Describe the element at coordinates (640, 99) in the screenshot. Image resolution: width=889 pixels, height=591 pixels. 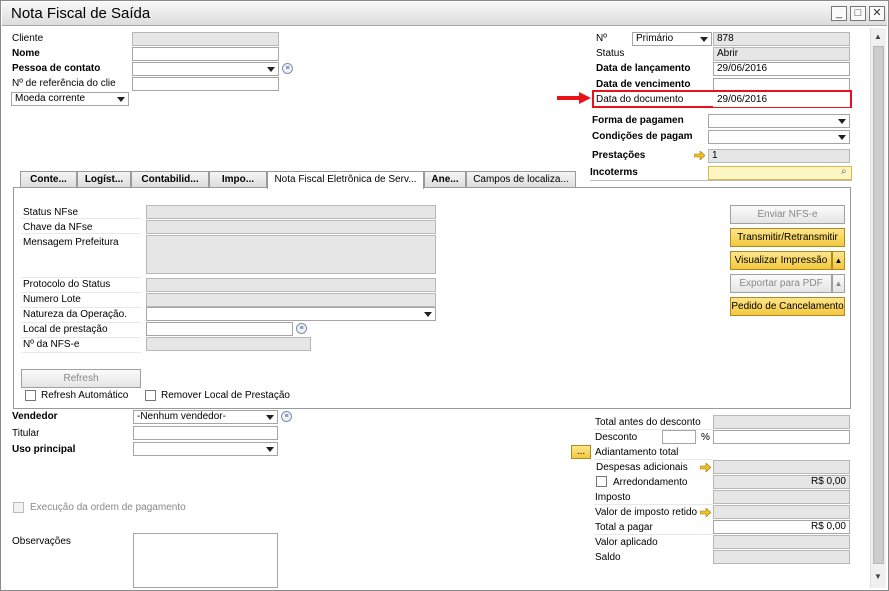
I see `documento-label: Data do documento` at that location.